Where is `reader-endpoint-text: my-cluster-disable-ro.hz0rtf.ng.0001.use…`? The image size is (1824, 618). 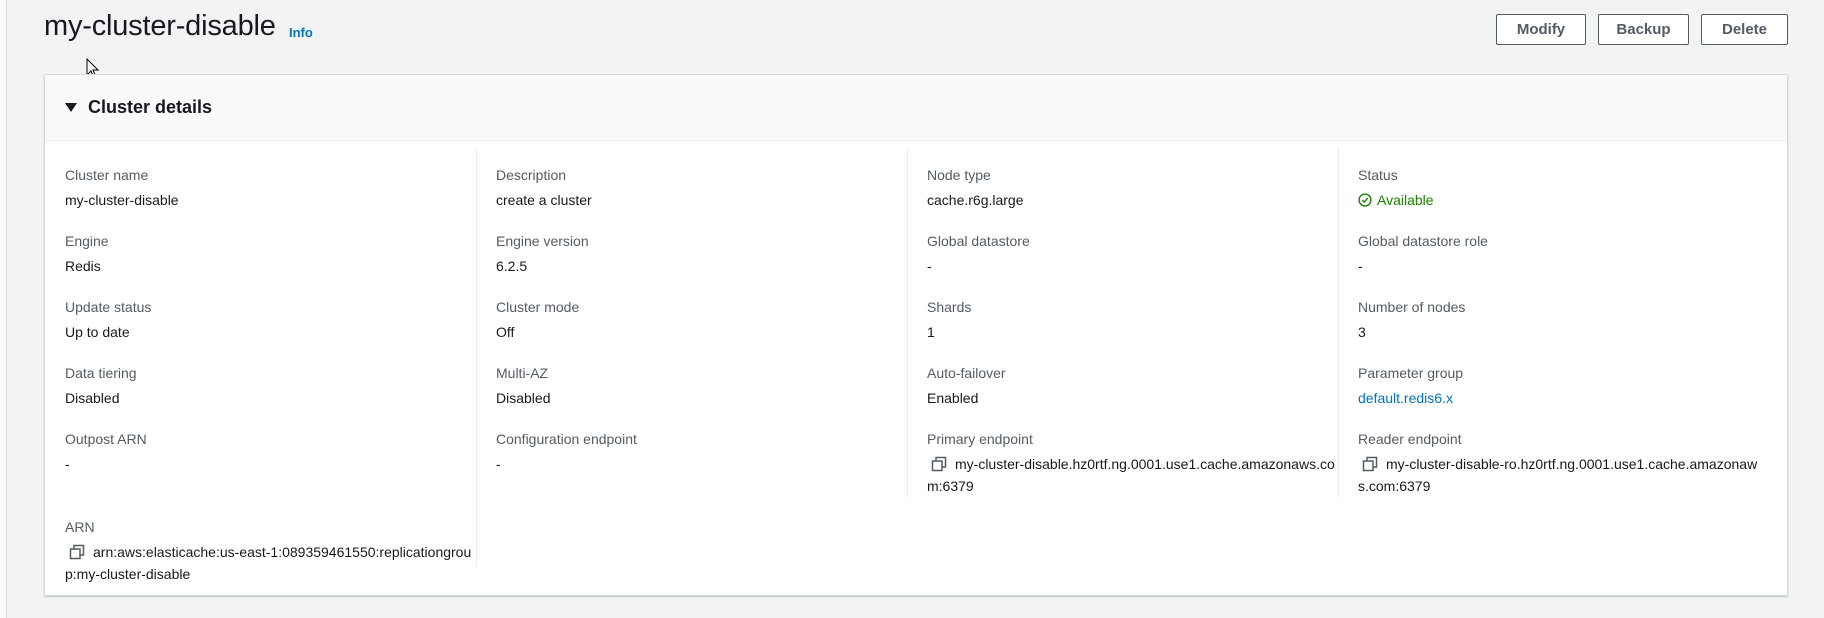 reader-endpoint-text: my-cluster-disable-ro.hz0rtf.ng.0001.use… is located at coordinates (1558, 475).